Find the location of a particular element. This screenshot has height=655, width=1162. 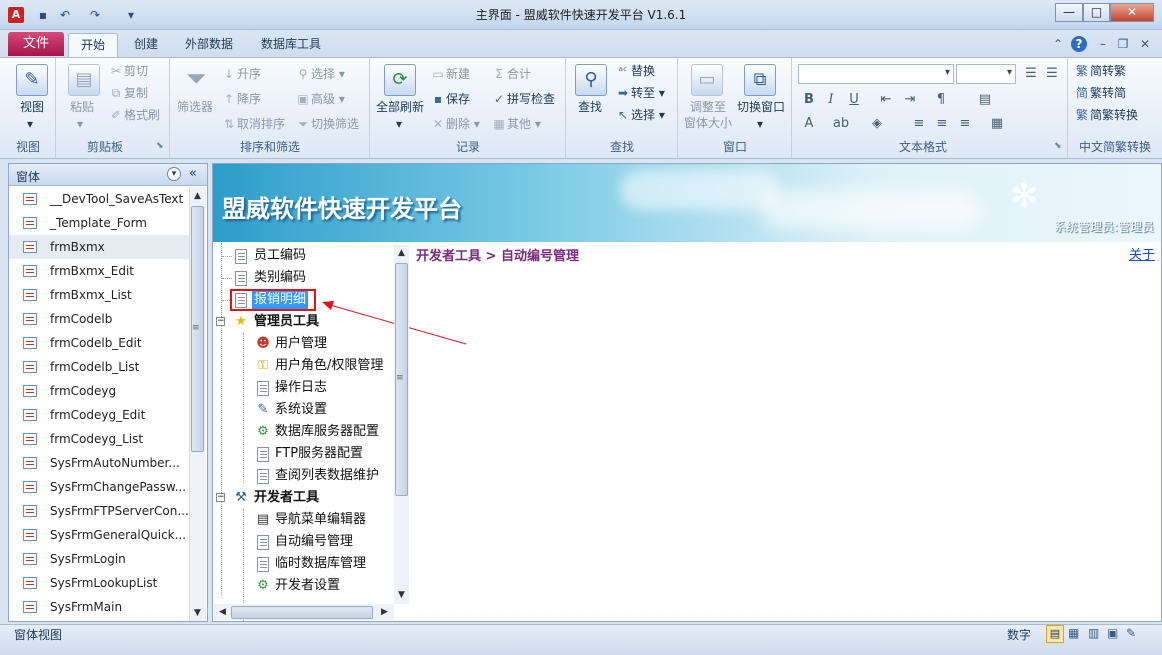

alternate-row-color-icon: ▦ is located at coordinates (997, 124).